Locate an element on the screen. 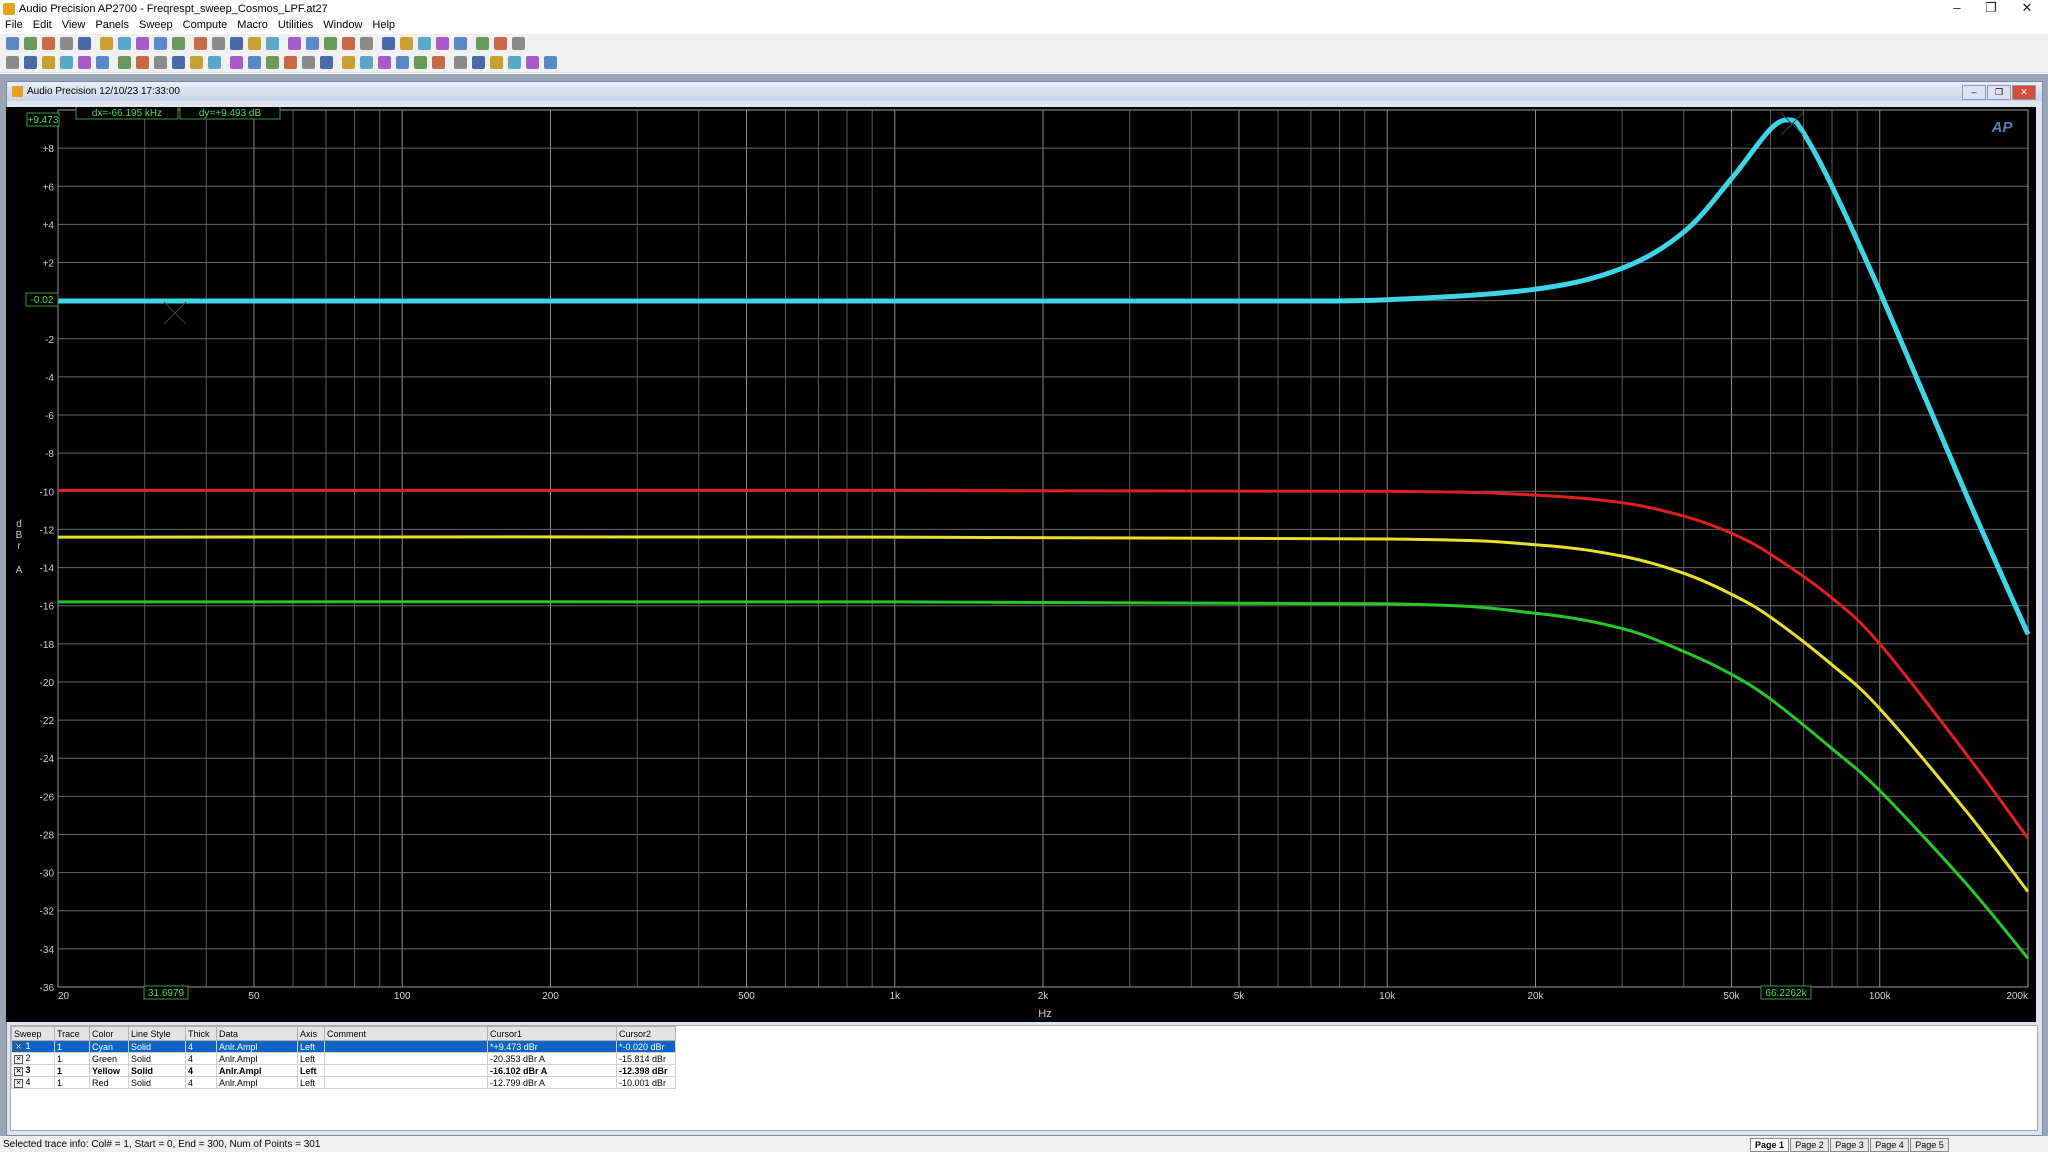  col-cursor1: Cursor1 is located at coordinates (552, 1033).